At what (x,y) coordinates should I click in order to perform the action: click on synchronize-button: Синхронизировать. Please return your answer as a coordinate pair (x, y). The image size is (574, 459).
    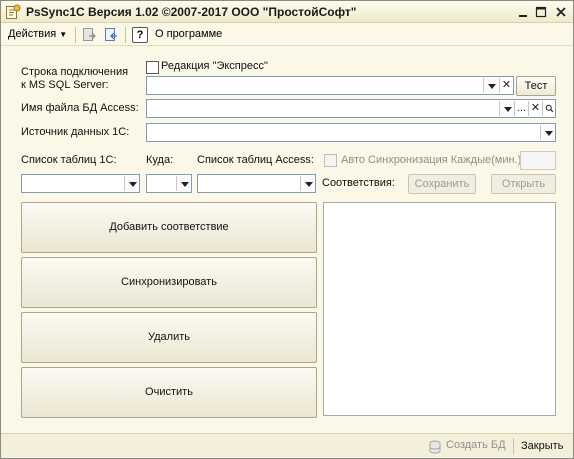
    Looking at the image, I should click on (169, 282).